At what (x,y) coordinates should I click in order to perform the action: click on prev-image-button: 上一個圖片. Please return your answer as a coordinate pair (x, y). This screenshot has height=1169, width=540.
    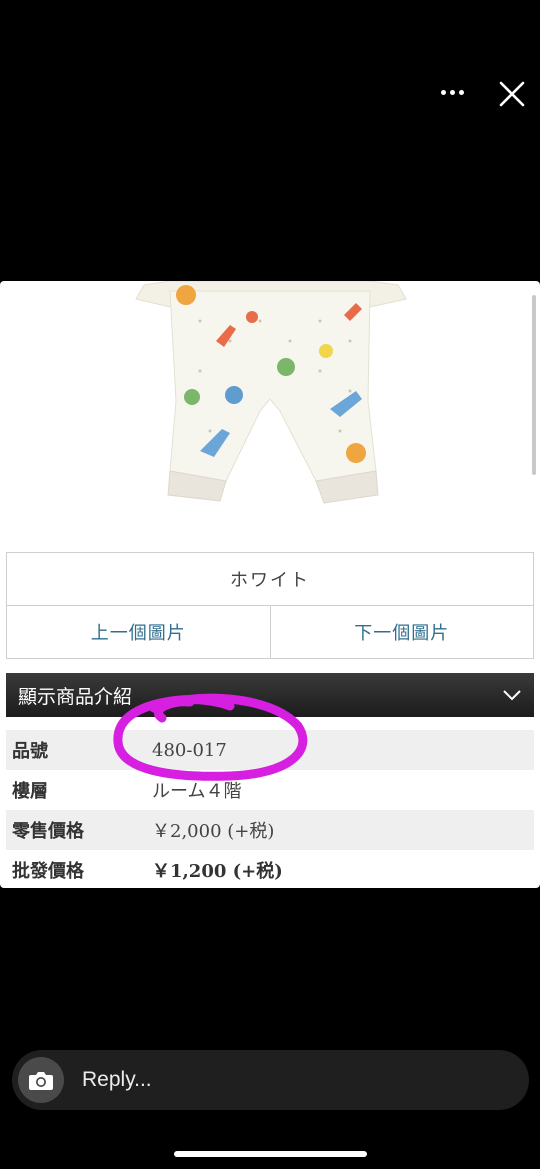
    Looking at the image, I should click on (138, 632).